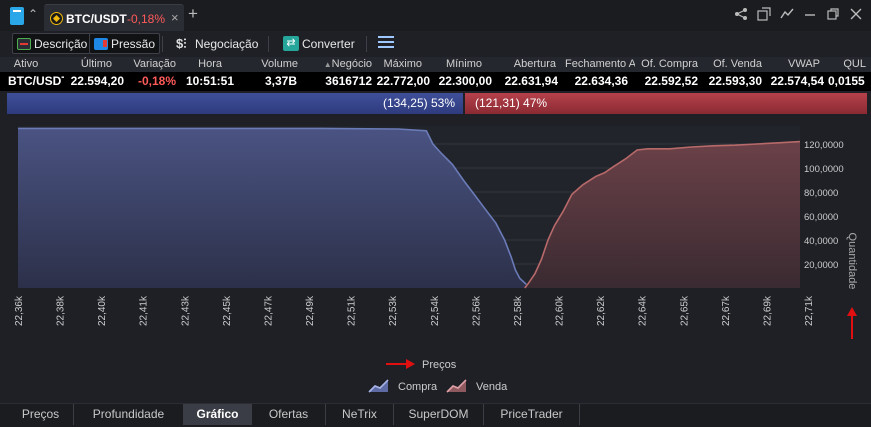 The width and height of the screenshot is (871, 427). I want to click on x-tick-label: 22,65k, so click(684, 310).